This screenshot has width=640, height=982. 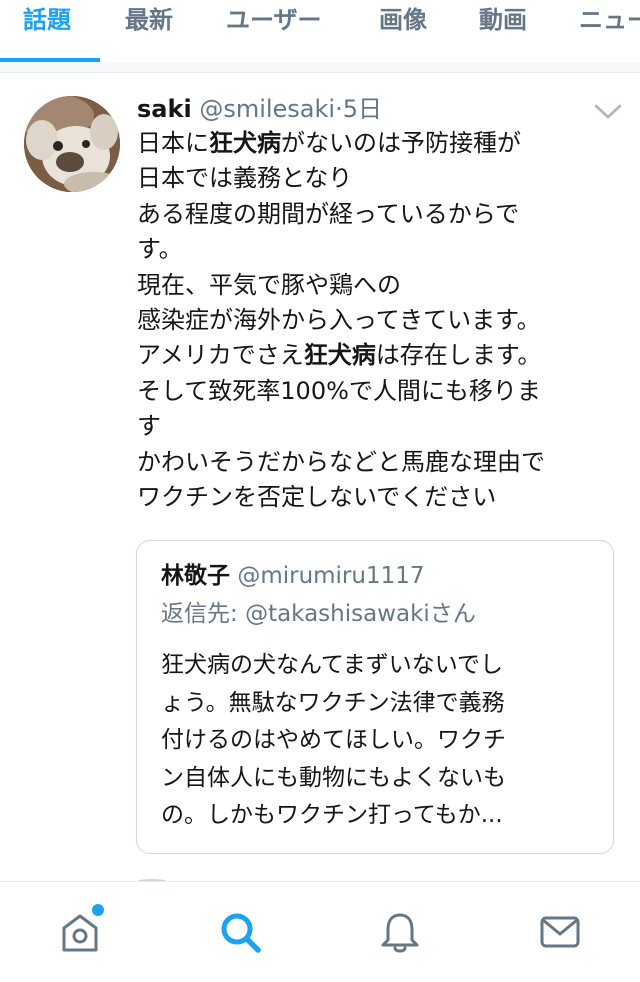 I want to click on avatar-image, so click(x=72, y=144).